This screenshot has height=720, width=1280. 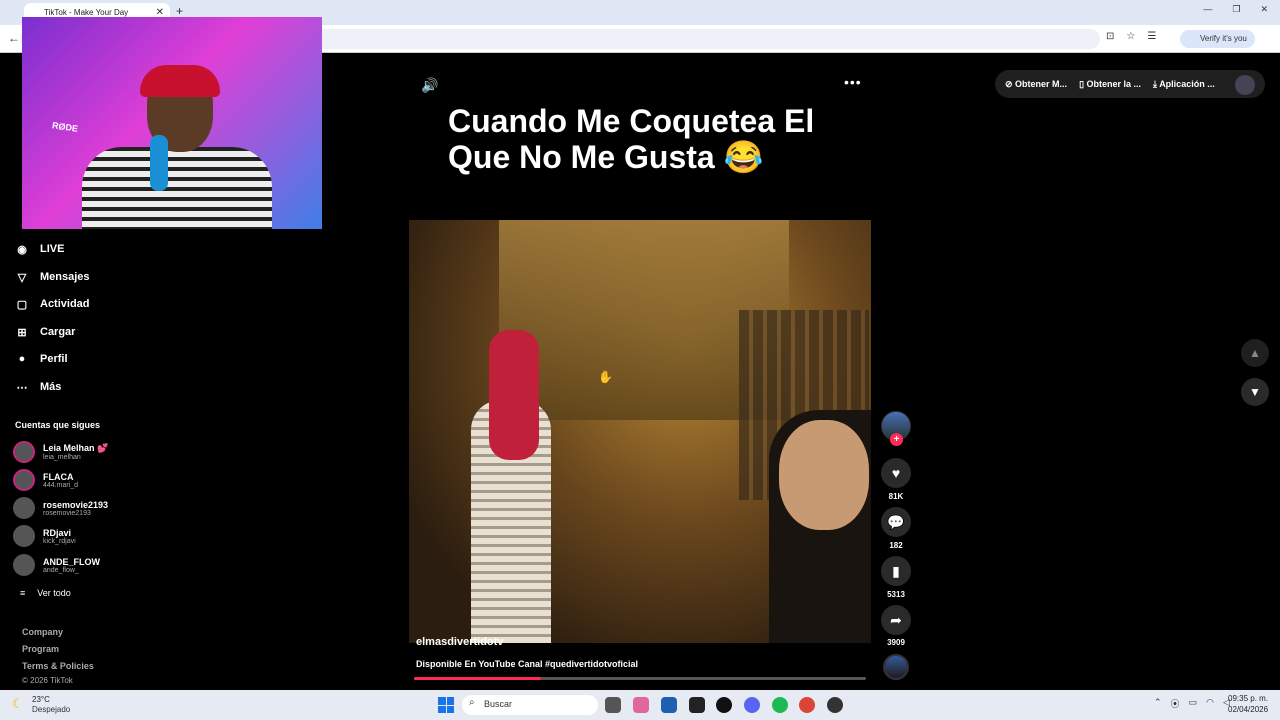 I want to click on follow-plus-icon: +, so click(x=896, y=439).